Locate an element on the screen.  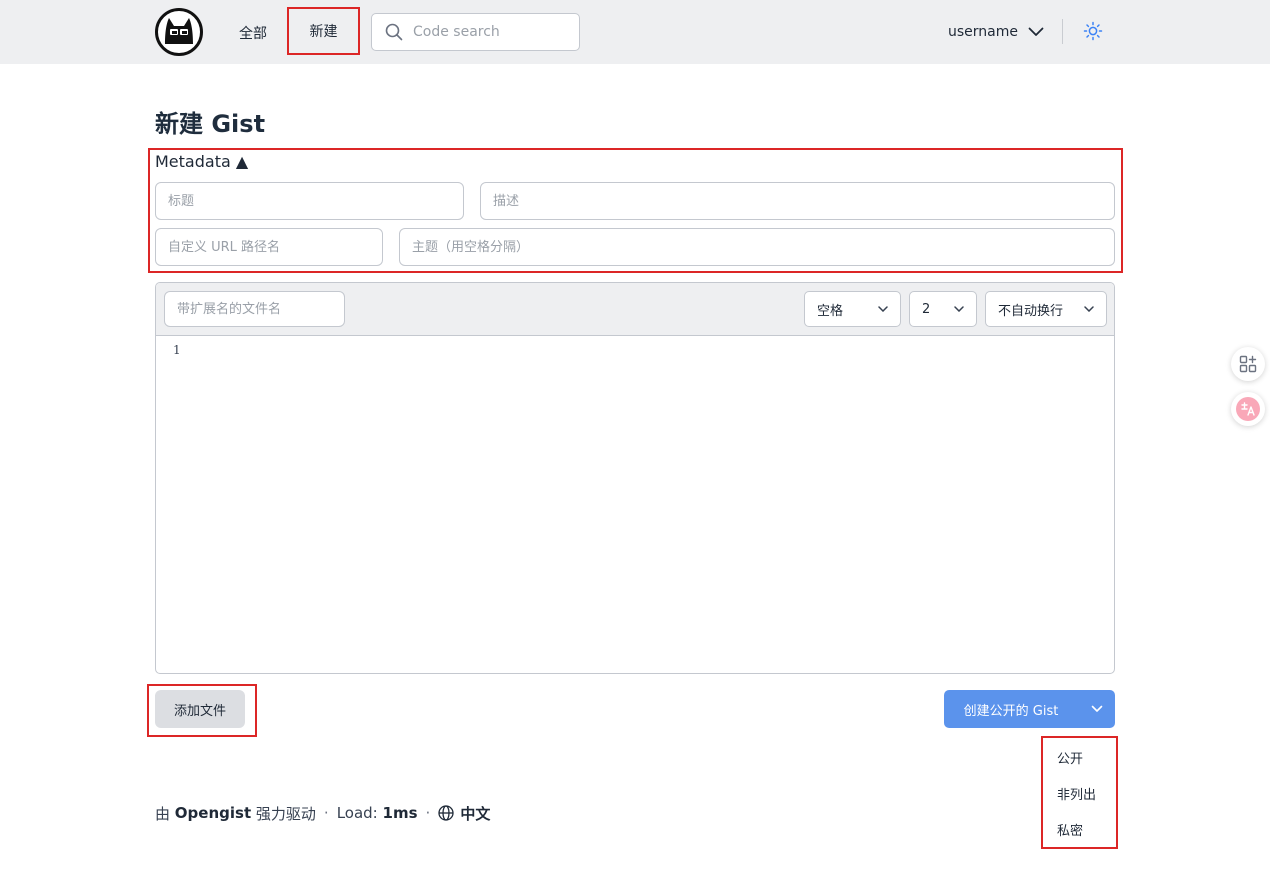
indent-mode-select: 空格 is located at coordinates (852, 309).